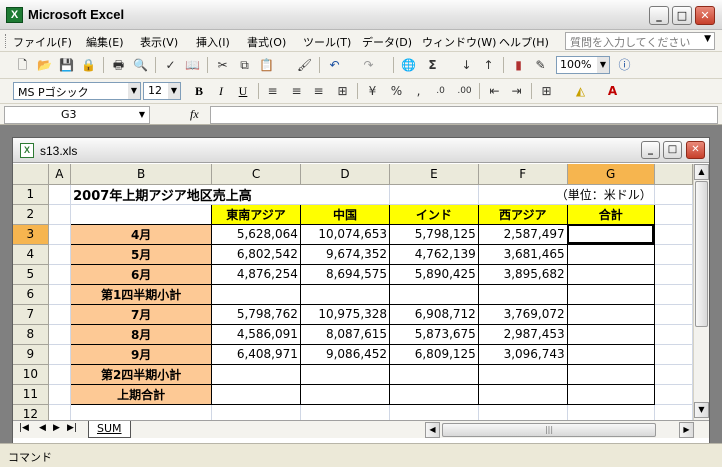 The image size is (722, 467). Describe the element at coordinates (88, 65) in the screenshot. I see `permission-icon: 🔒` at that location.